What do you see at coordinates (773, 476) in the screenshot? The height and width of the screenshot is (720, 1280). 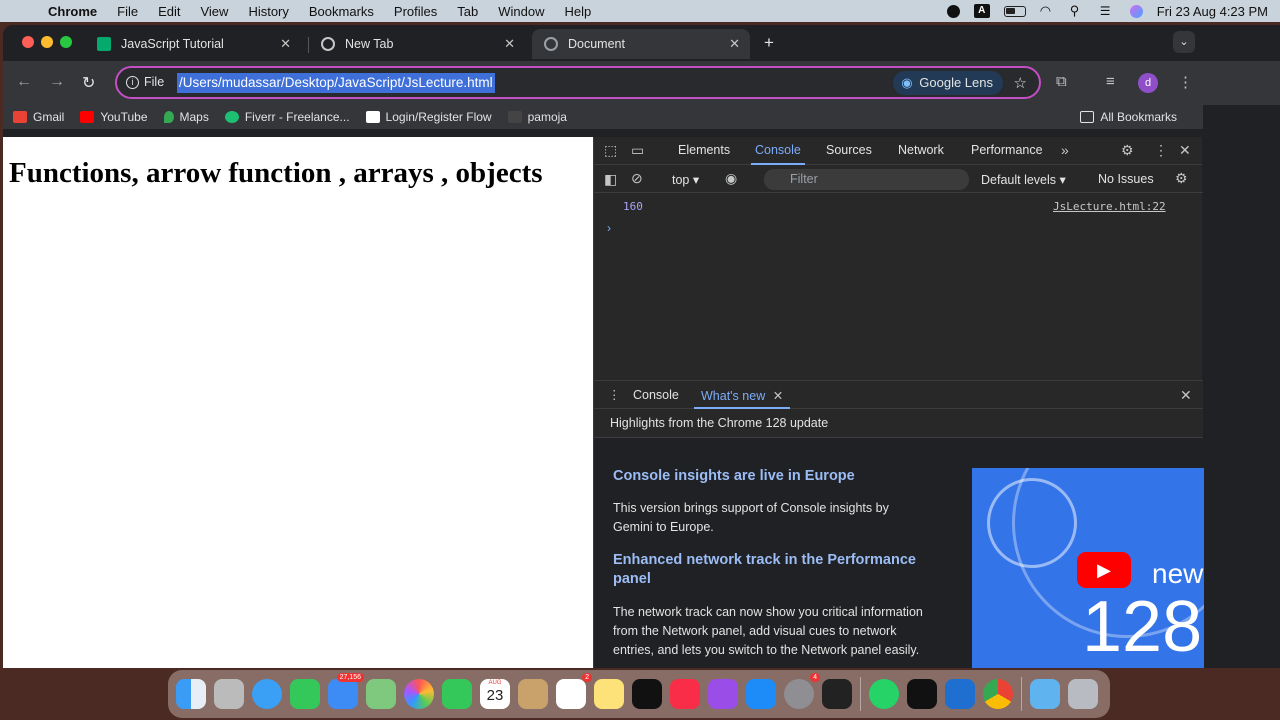 I see `whats-new-title-1: Console insights are live in Europe` at bounding box center [773, 476].